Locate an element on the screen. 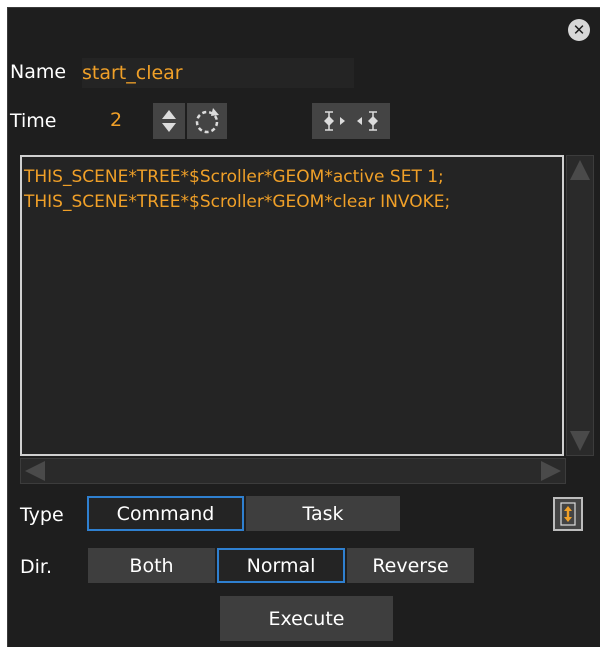 This screenshot has width=600, height=647. close-icon: ✕ is located at coordinates (579, 30).